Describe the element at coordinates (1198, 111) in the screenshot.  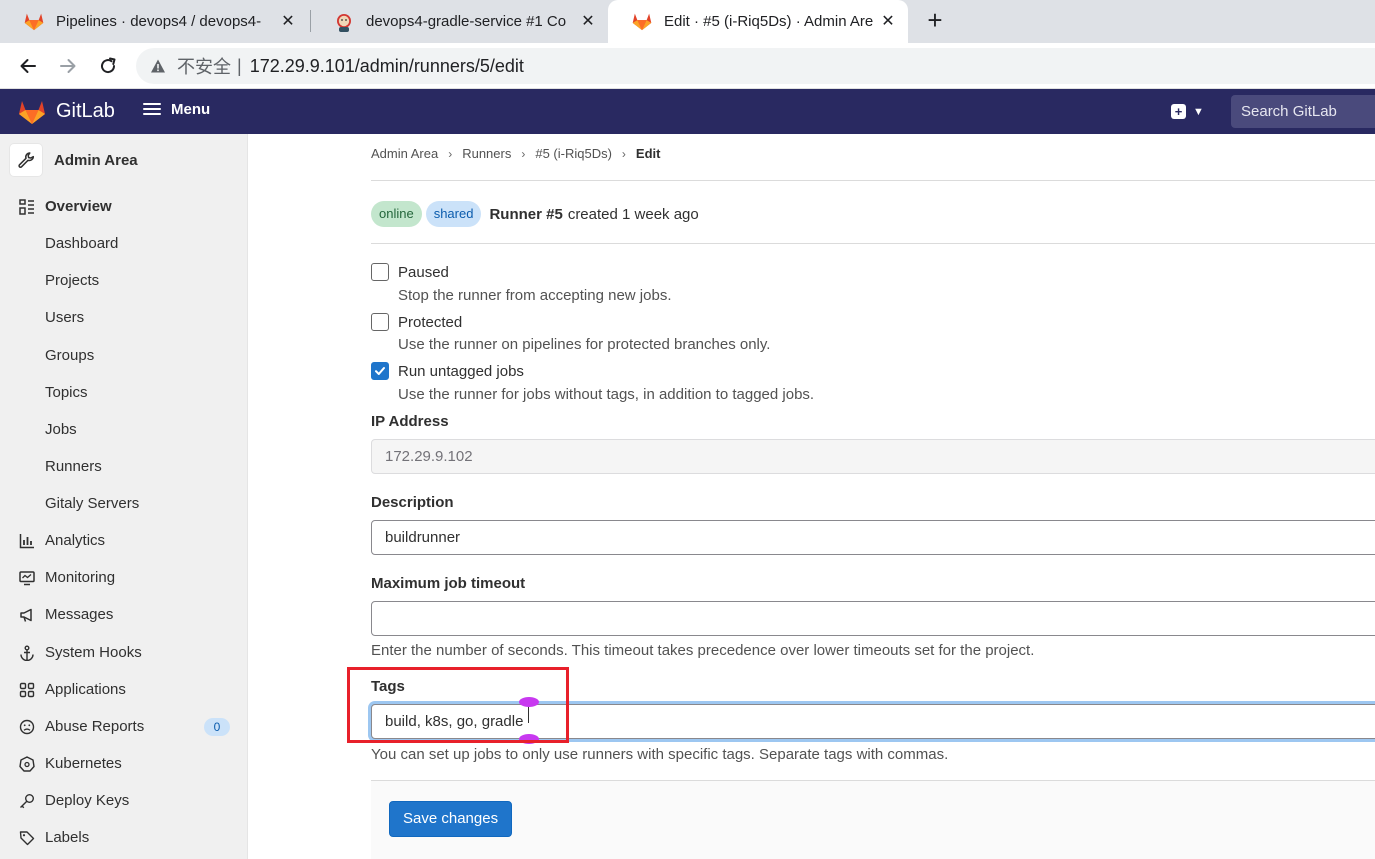
I see `chevron-down-icon: ▼` at that location.